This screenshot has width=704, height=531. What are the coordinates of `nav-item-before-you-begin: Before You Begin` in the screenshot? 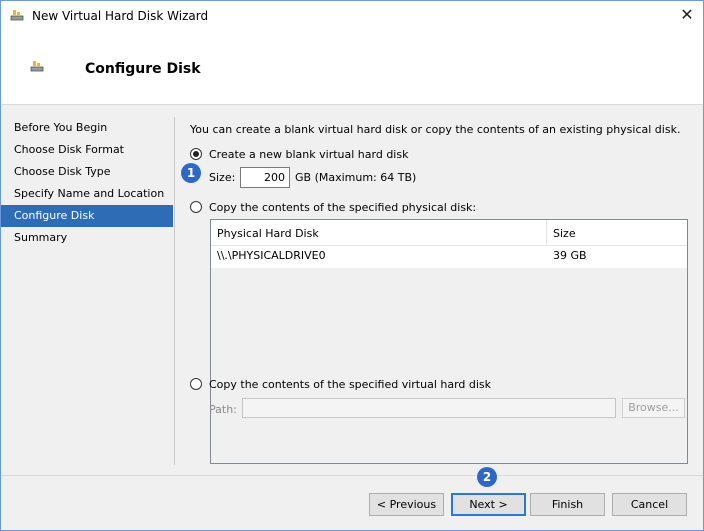 It's located at (87, 128).